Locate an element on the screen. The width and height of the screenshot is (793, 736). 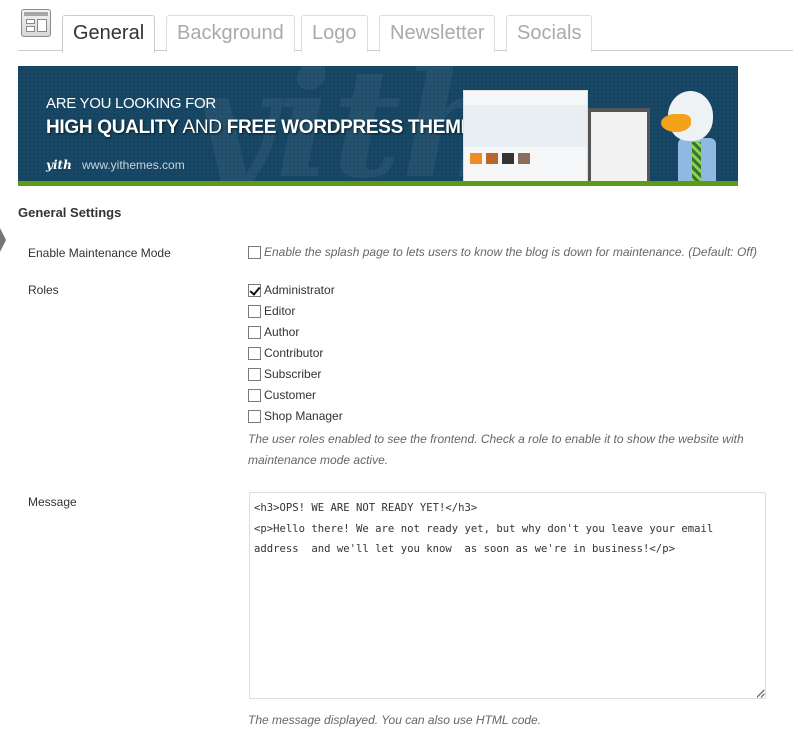
role-editor: Editor is located at coordinates (271, 311).